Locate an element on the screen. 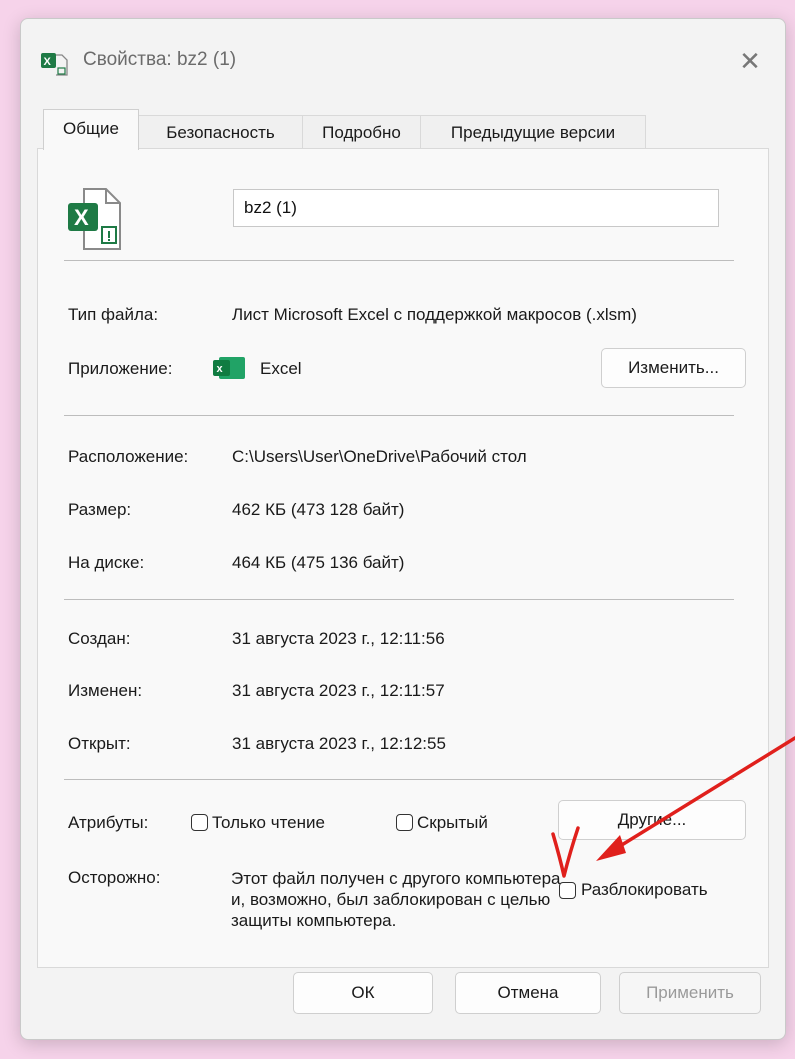 Image resolution: width=795 pixels, height=1059 pixels. hidden-checkbox is located at coordinates (404, 822).